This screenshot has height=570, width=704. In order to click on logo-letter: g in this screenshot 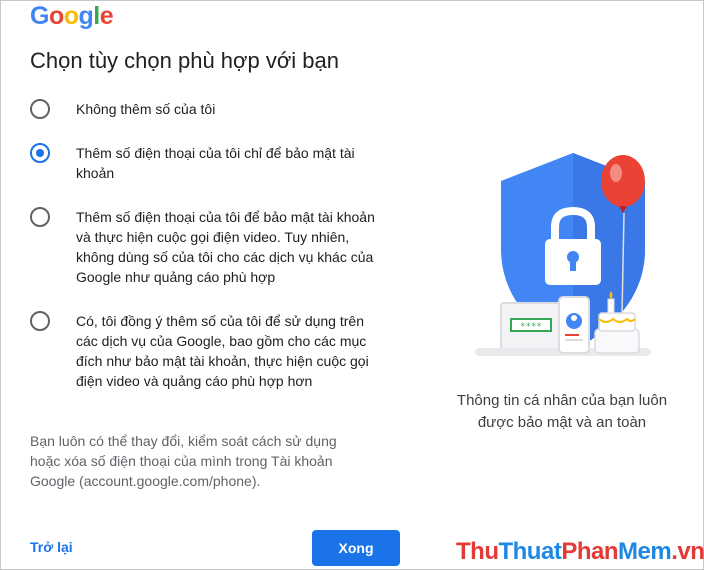, I will do `click(86, 16)`.